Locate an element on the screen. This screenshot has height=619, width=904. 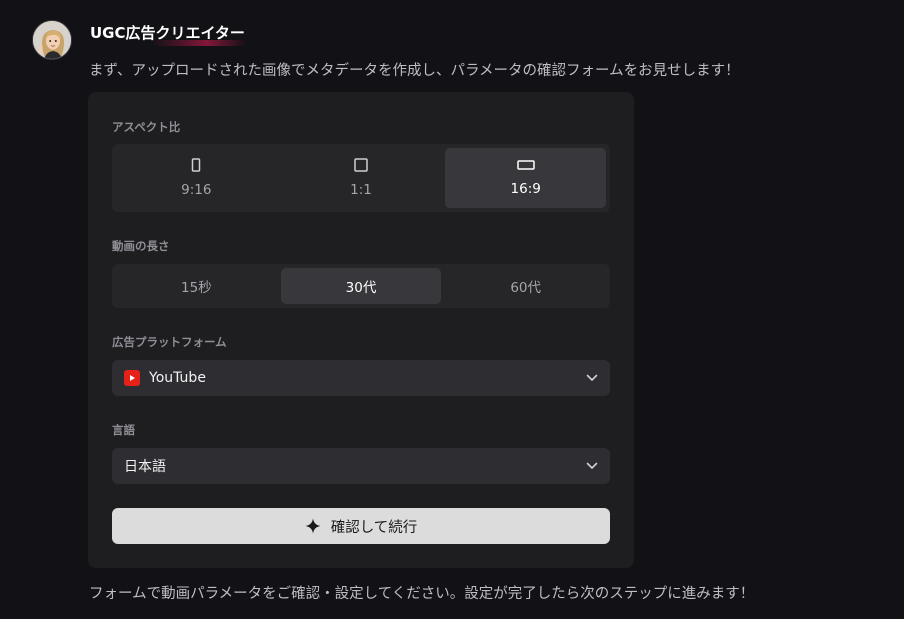
sparkle-icon is located at coordinates (313, 526).